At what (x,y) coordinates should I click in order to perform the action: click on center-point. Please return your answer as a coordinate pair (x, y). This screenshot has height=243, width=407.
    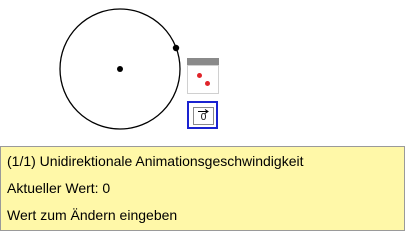
    Looking at the image, I should click on (120, 69).